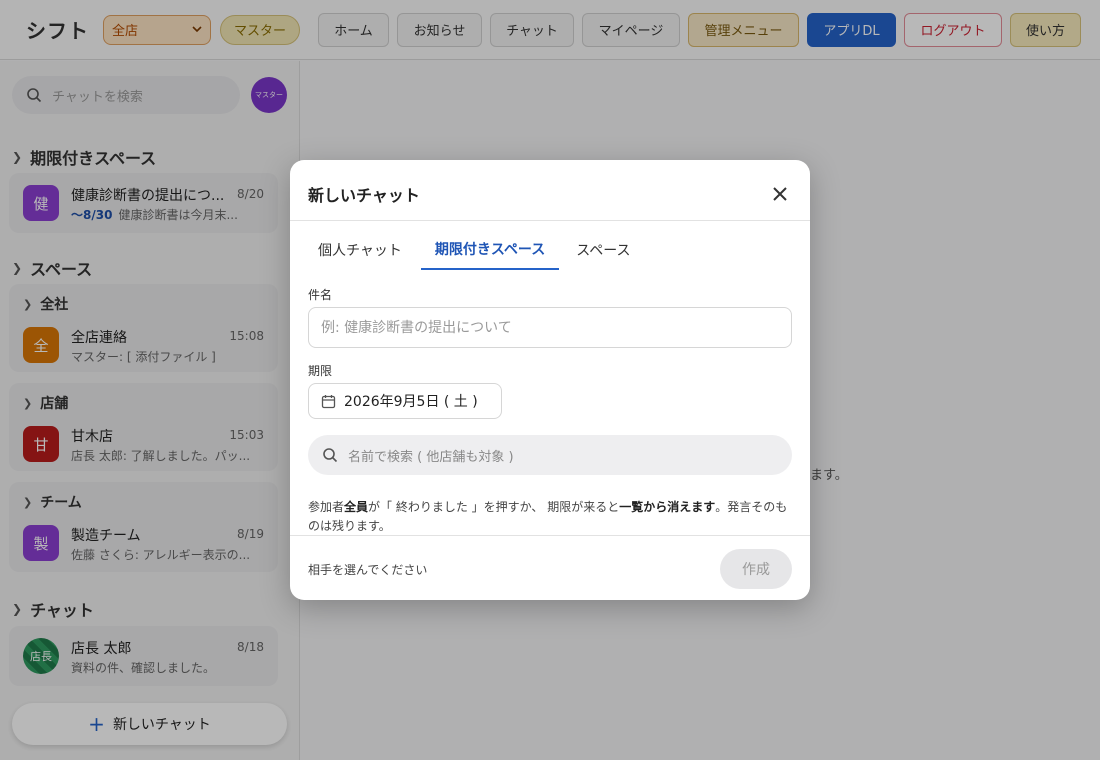  Describe the element at coordinates (364, 195) in the screenshot. I see `dialog-title: 新しいチャット` at that location.